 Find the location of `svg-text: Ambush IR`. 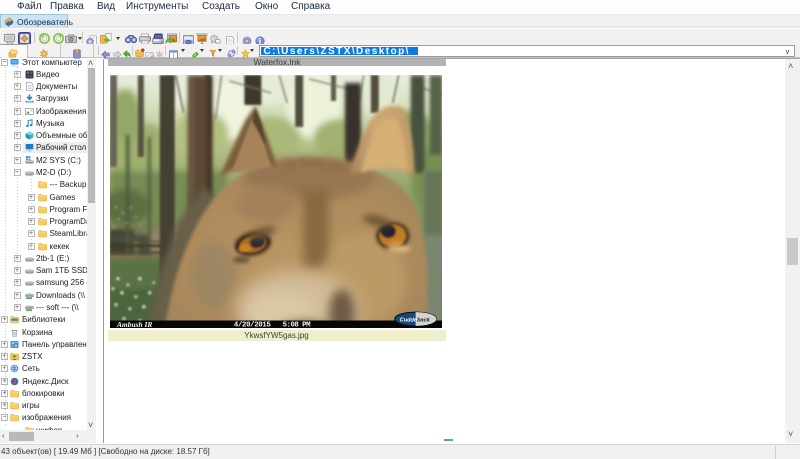

svg-text: Ambush IR is located at coordinates (133, 324).